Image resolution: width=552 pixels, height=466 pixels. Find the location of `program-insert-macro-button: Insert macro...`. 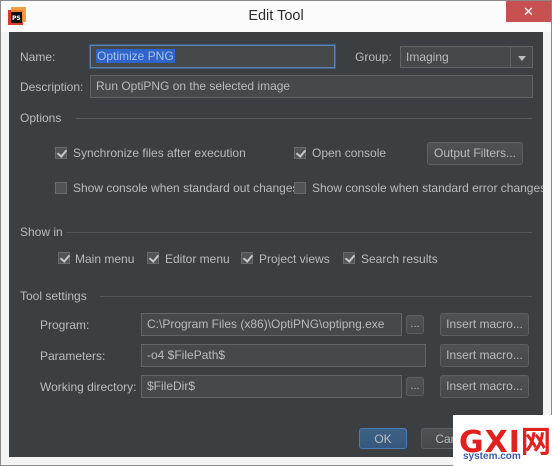

program-insert-macro-button: Insert macro... is located at coordinates (484, 324).